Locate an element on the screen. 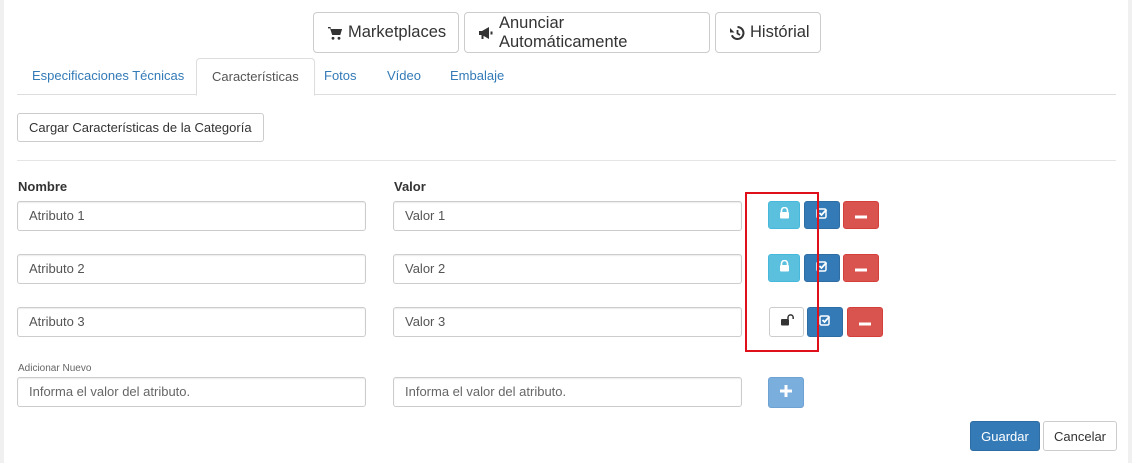  page-frame-right is located at coordinates (1130, 231).